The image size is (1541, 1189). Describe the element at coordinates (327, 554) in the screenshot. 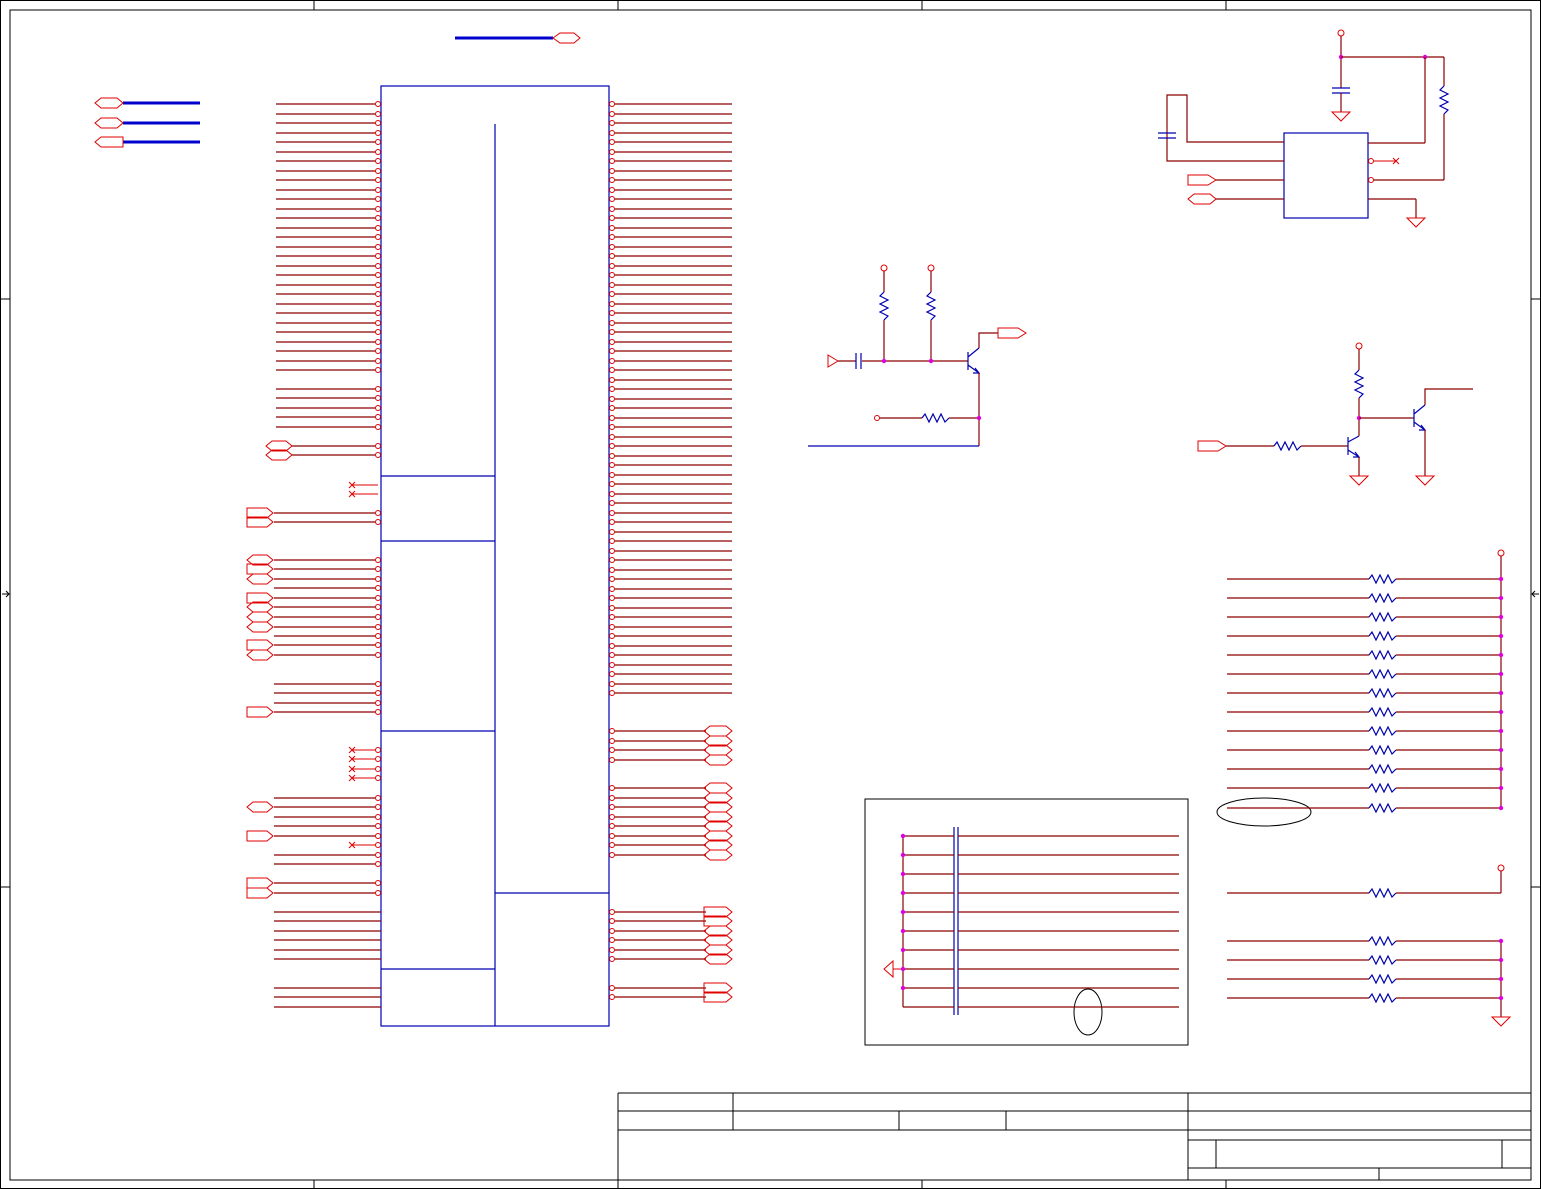

I see `main-ic-left-pins` at that location.